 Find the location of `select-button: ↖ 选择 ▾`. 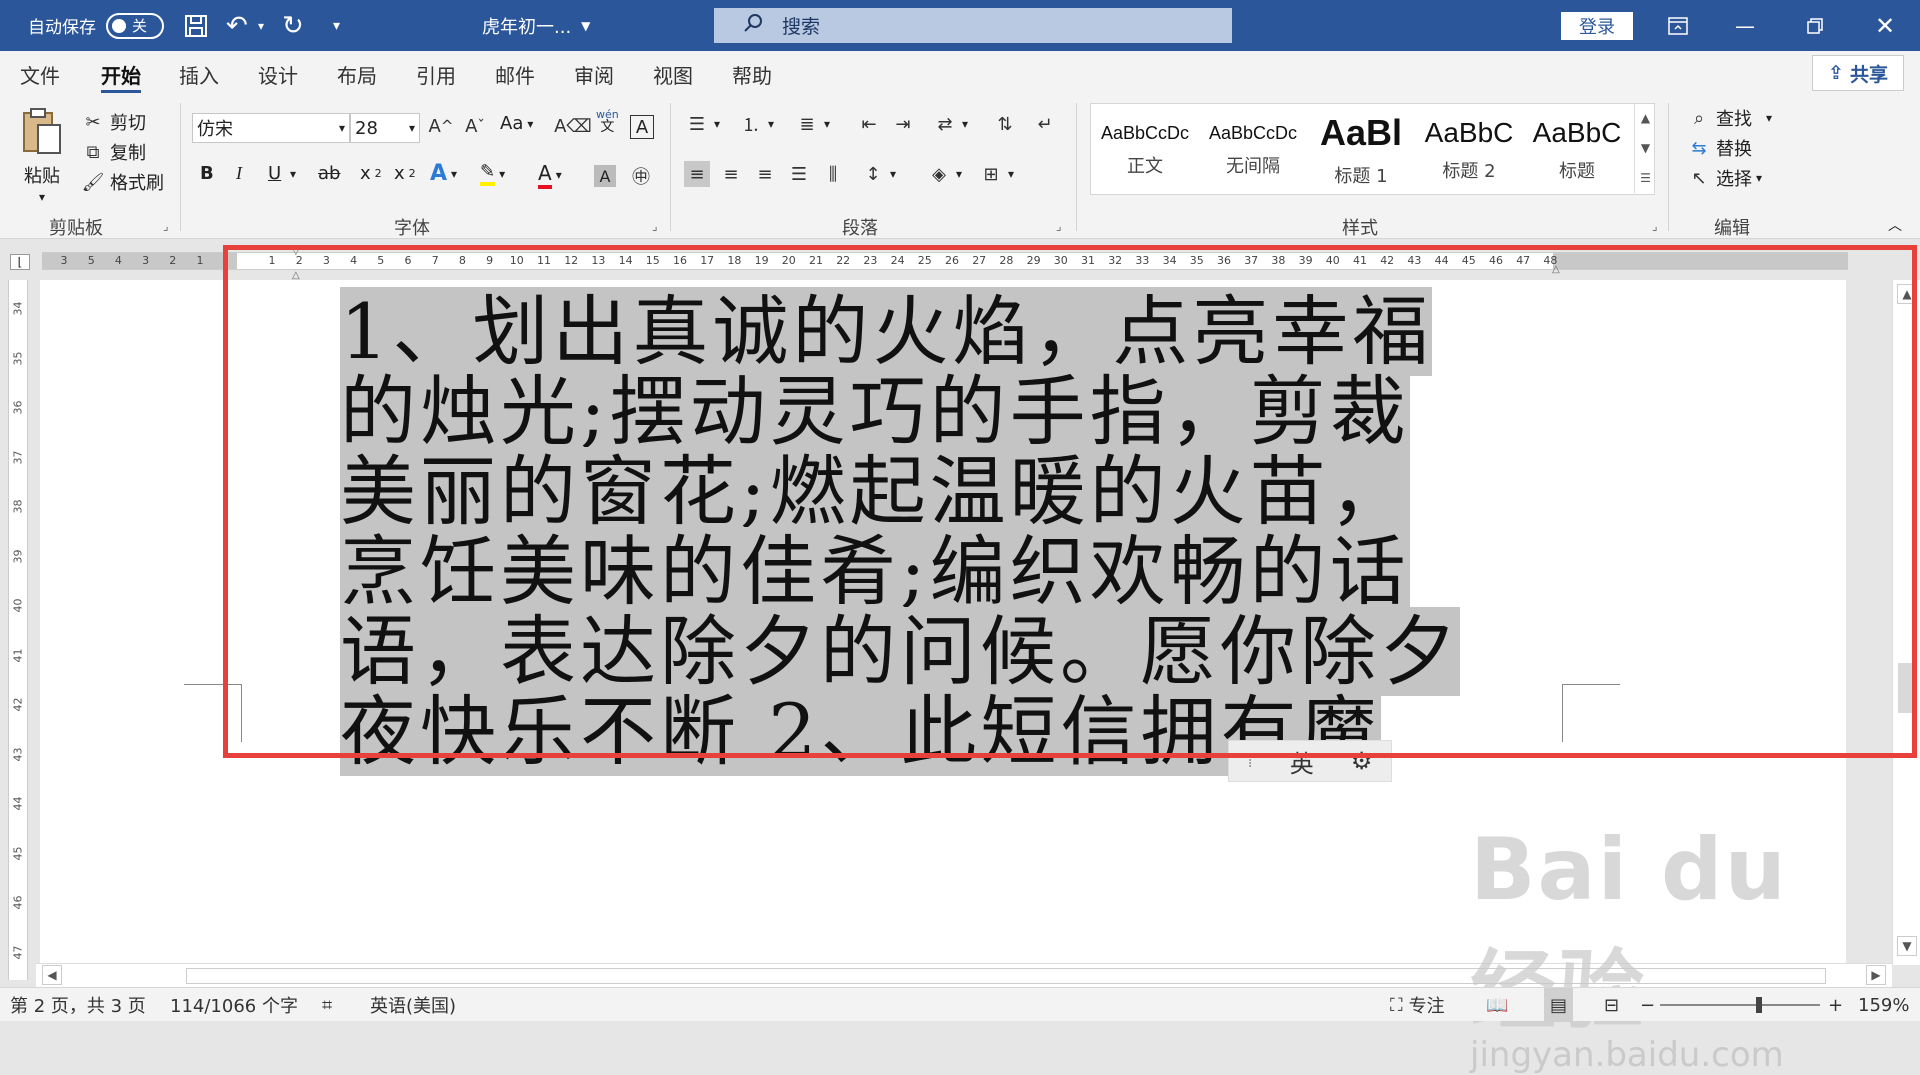

select-button: ↖ 选择 ▾ is located at coordinates (1724, 178).